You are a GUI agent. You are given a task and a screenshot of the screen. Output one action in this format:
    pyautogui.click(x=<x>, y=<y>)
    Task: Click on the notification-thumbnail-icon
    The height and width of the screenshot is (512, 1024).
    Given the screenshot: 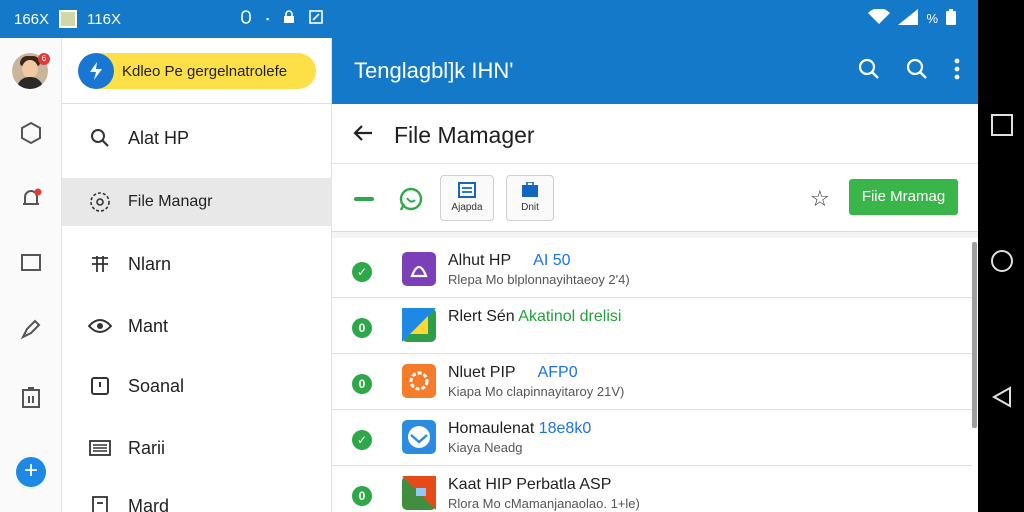 What is the action you would take?
    pyautogui.click(x=68, y=19)
    